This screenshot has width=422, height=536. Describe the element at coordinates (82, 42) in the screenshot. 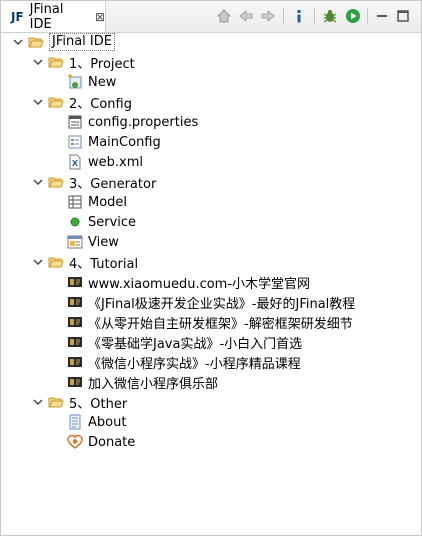

I see `tree-root-label: JFinal IDE` at that location.